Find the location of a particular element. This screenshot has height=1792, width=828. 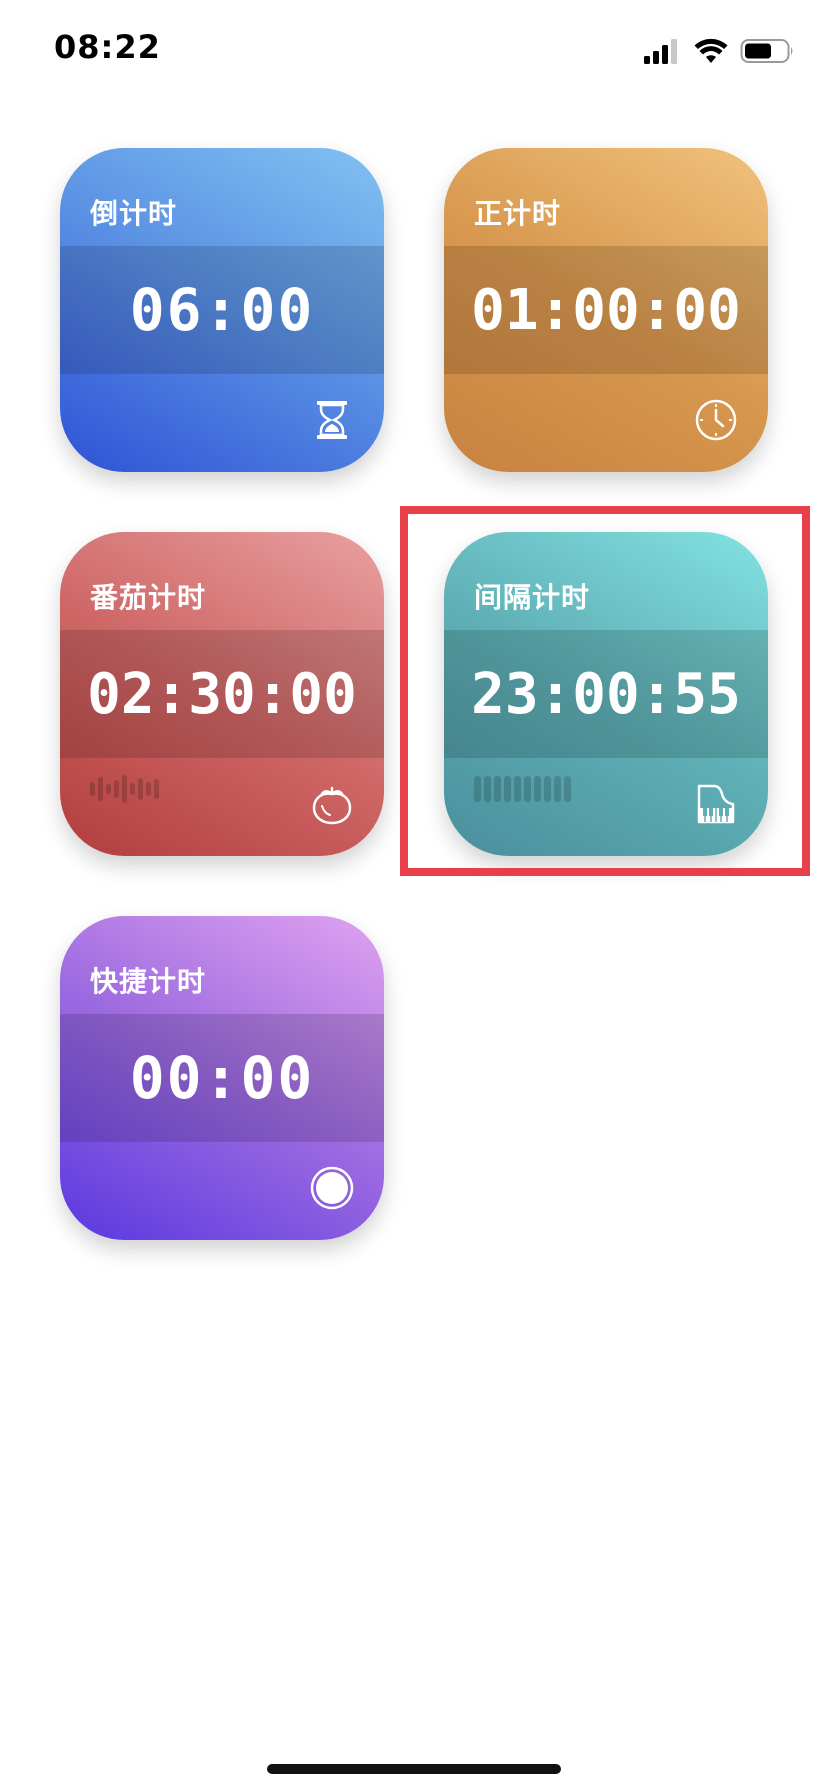

countdown-card: 倒计时 06:00 is located at coordinates (222, 310).